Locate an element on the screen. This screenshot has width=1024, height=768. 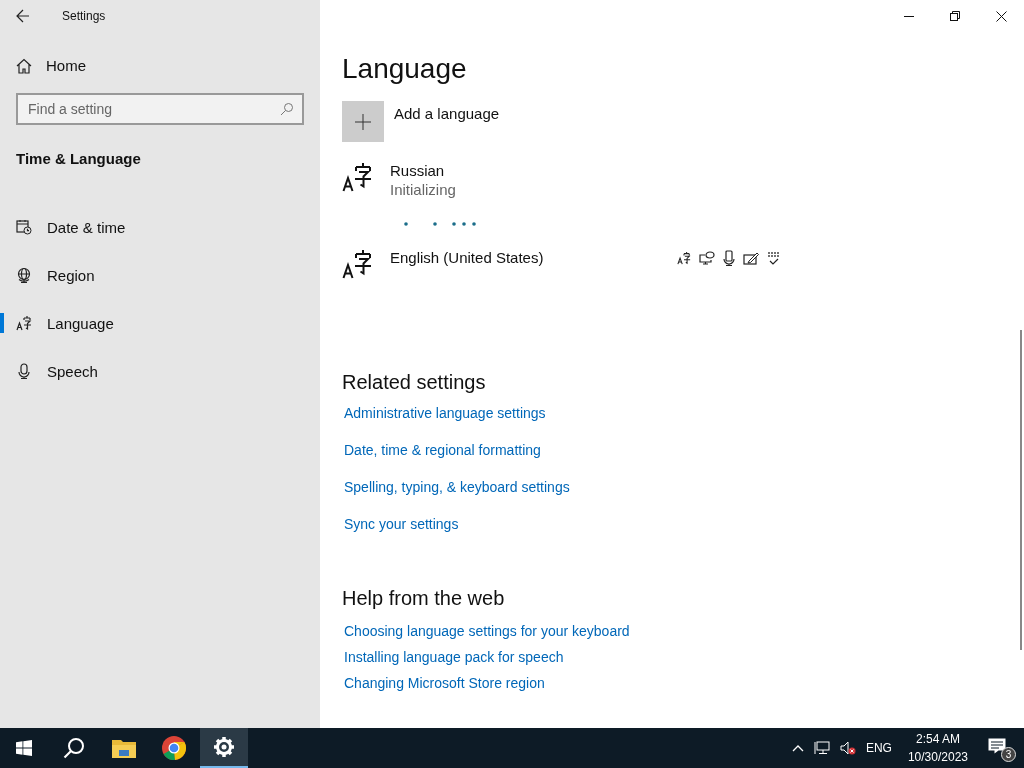
section-heading: Time & Language is located at coordinates (78, 158).